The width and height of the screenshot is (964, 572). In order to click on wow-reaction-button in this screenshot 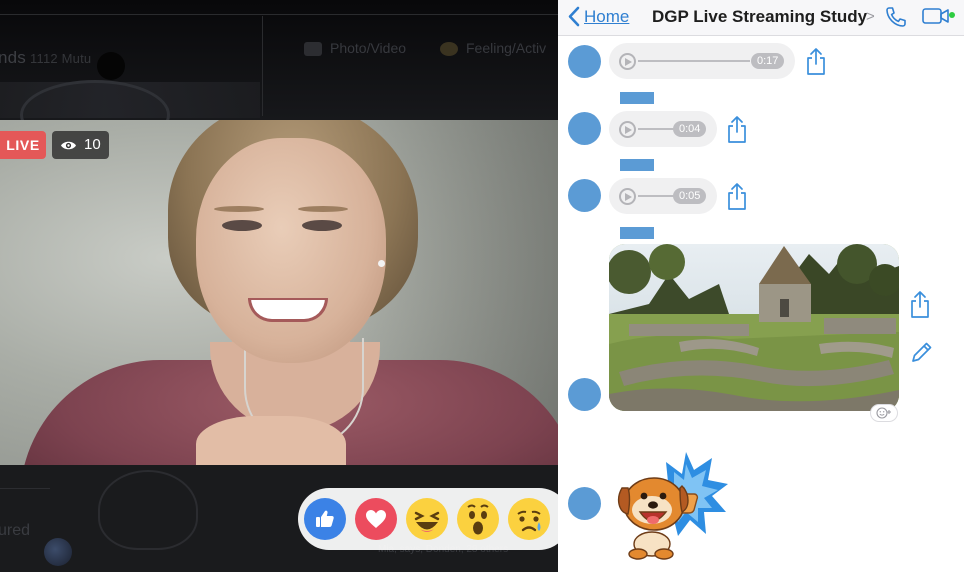, I will do `click(478, 519)`.